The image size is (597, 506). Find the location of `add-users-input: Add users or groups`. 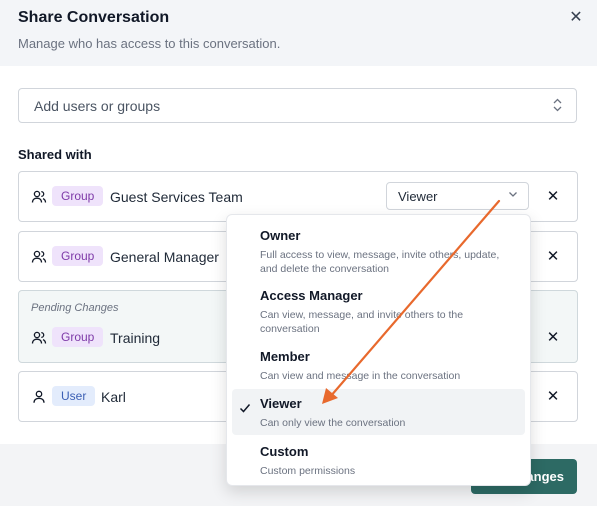

add-users-input: Add users or groups is located at coordinates (297, 105).